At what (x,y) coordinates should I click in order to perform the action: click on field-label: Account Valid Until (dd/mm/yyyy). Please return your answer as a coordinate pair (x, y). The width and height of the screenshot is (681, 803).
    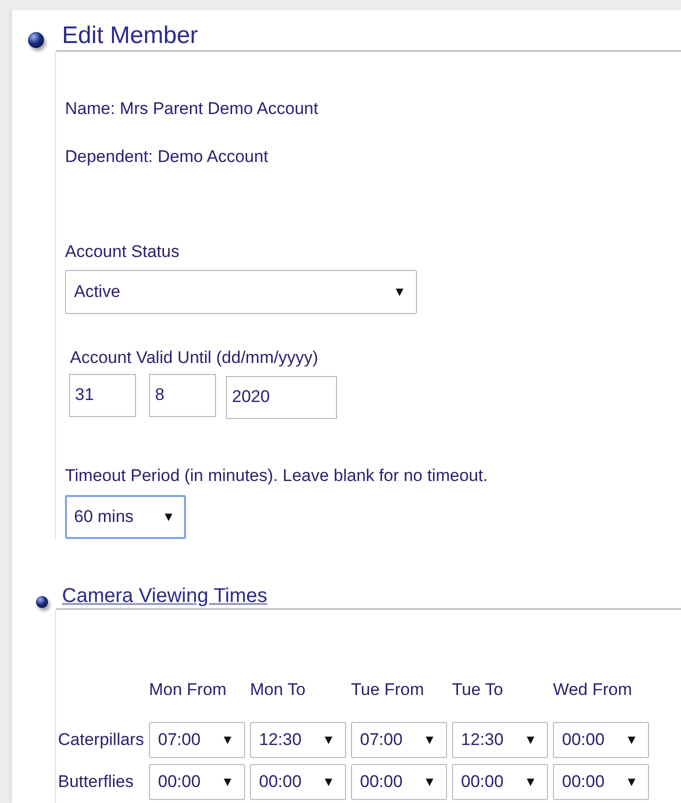
    Looking at the image, I should click on (194, 357).